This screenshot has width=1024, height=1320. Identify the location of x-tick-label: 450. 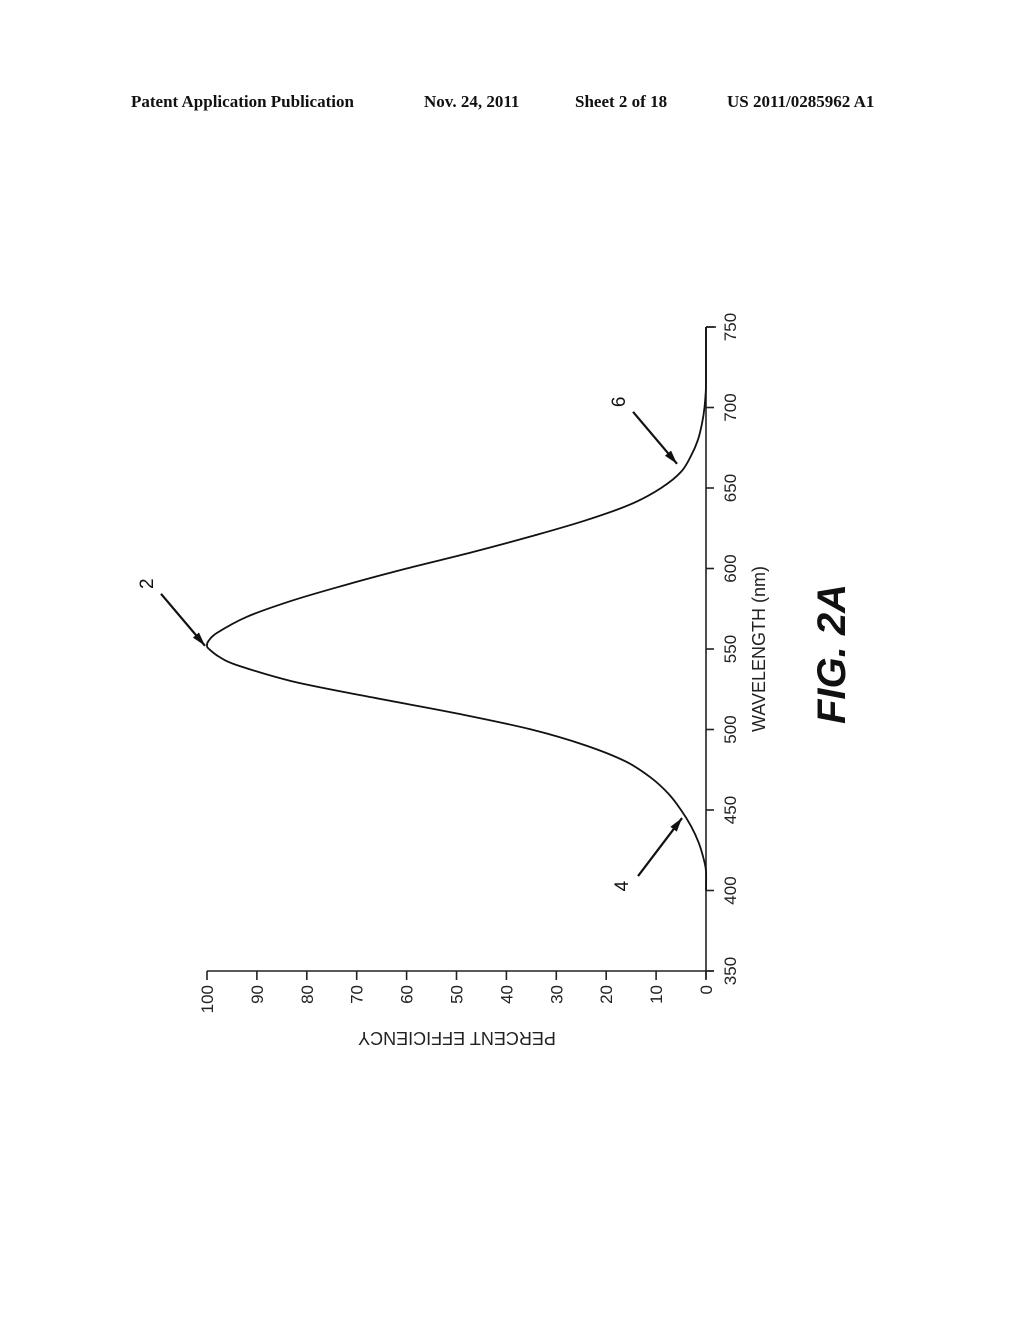
(730, 810).